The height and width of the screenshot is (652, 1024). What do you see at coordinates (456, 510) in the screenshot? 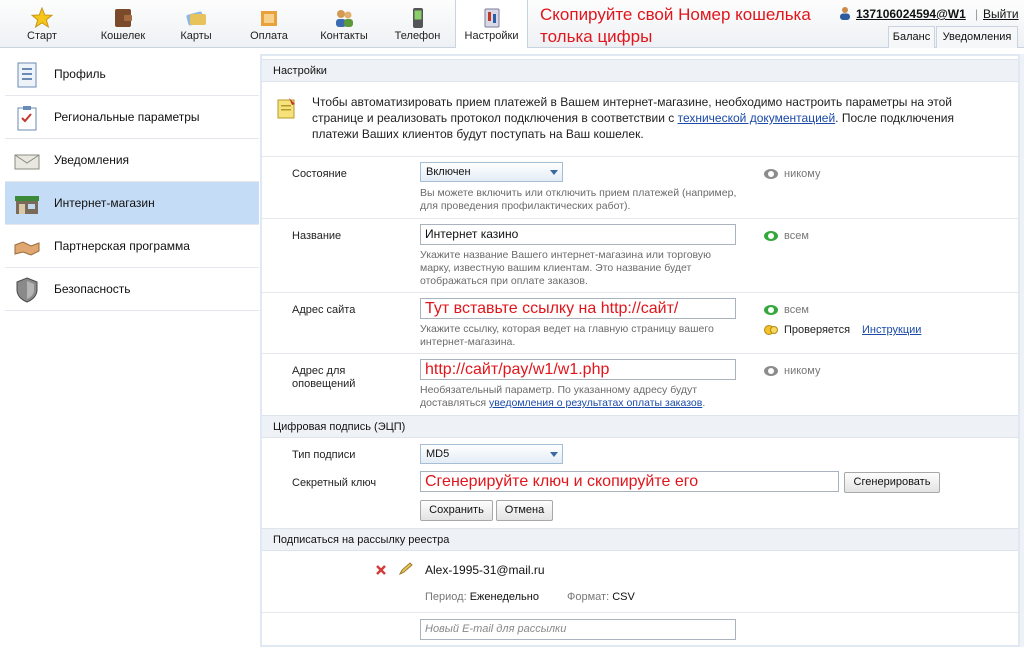
I see `save-button: Сохранить` at bounding box center [456, 510].